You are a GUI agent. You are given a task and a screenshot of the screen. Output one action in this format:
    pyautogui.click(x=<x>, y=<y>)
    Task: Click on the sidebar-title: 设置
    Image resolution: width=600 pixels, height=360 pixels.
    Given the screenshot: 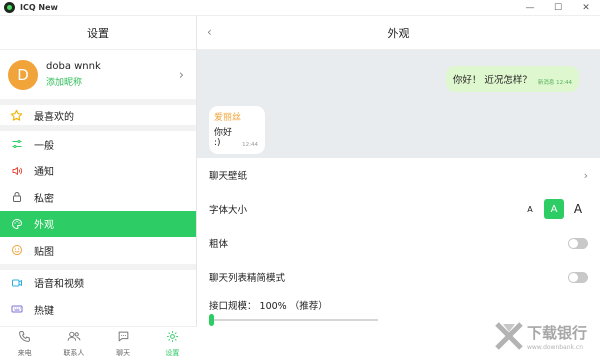 What is the action you would take?
    pyautogui.click(x=98, y=33)
    